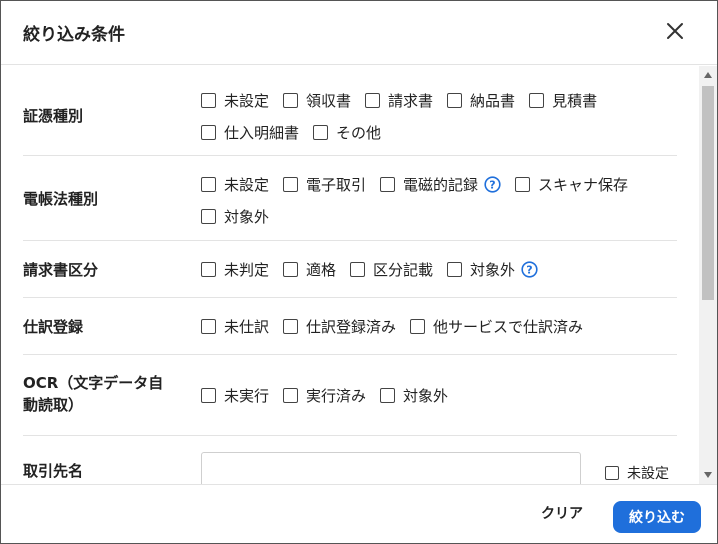 The width and height of the screenshot is (718, 544). I want to click on checkbox-voucher-receipt: 領収書, so click(317, 100).